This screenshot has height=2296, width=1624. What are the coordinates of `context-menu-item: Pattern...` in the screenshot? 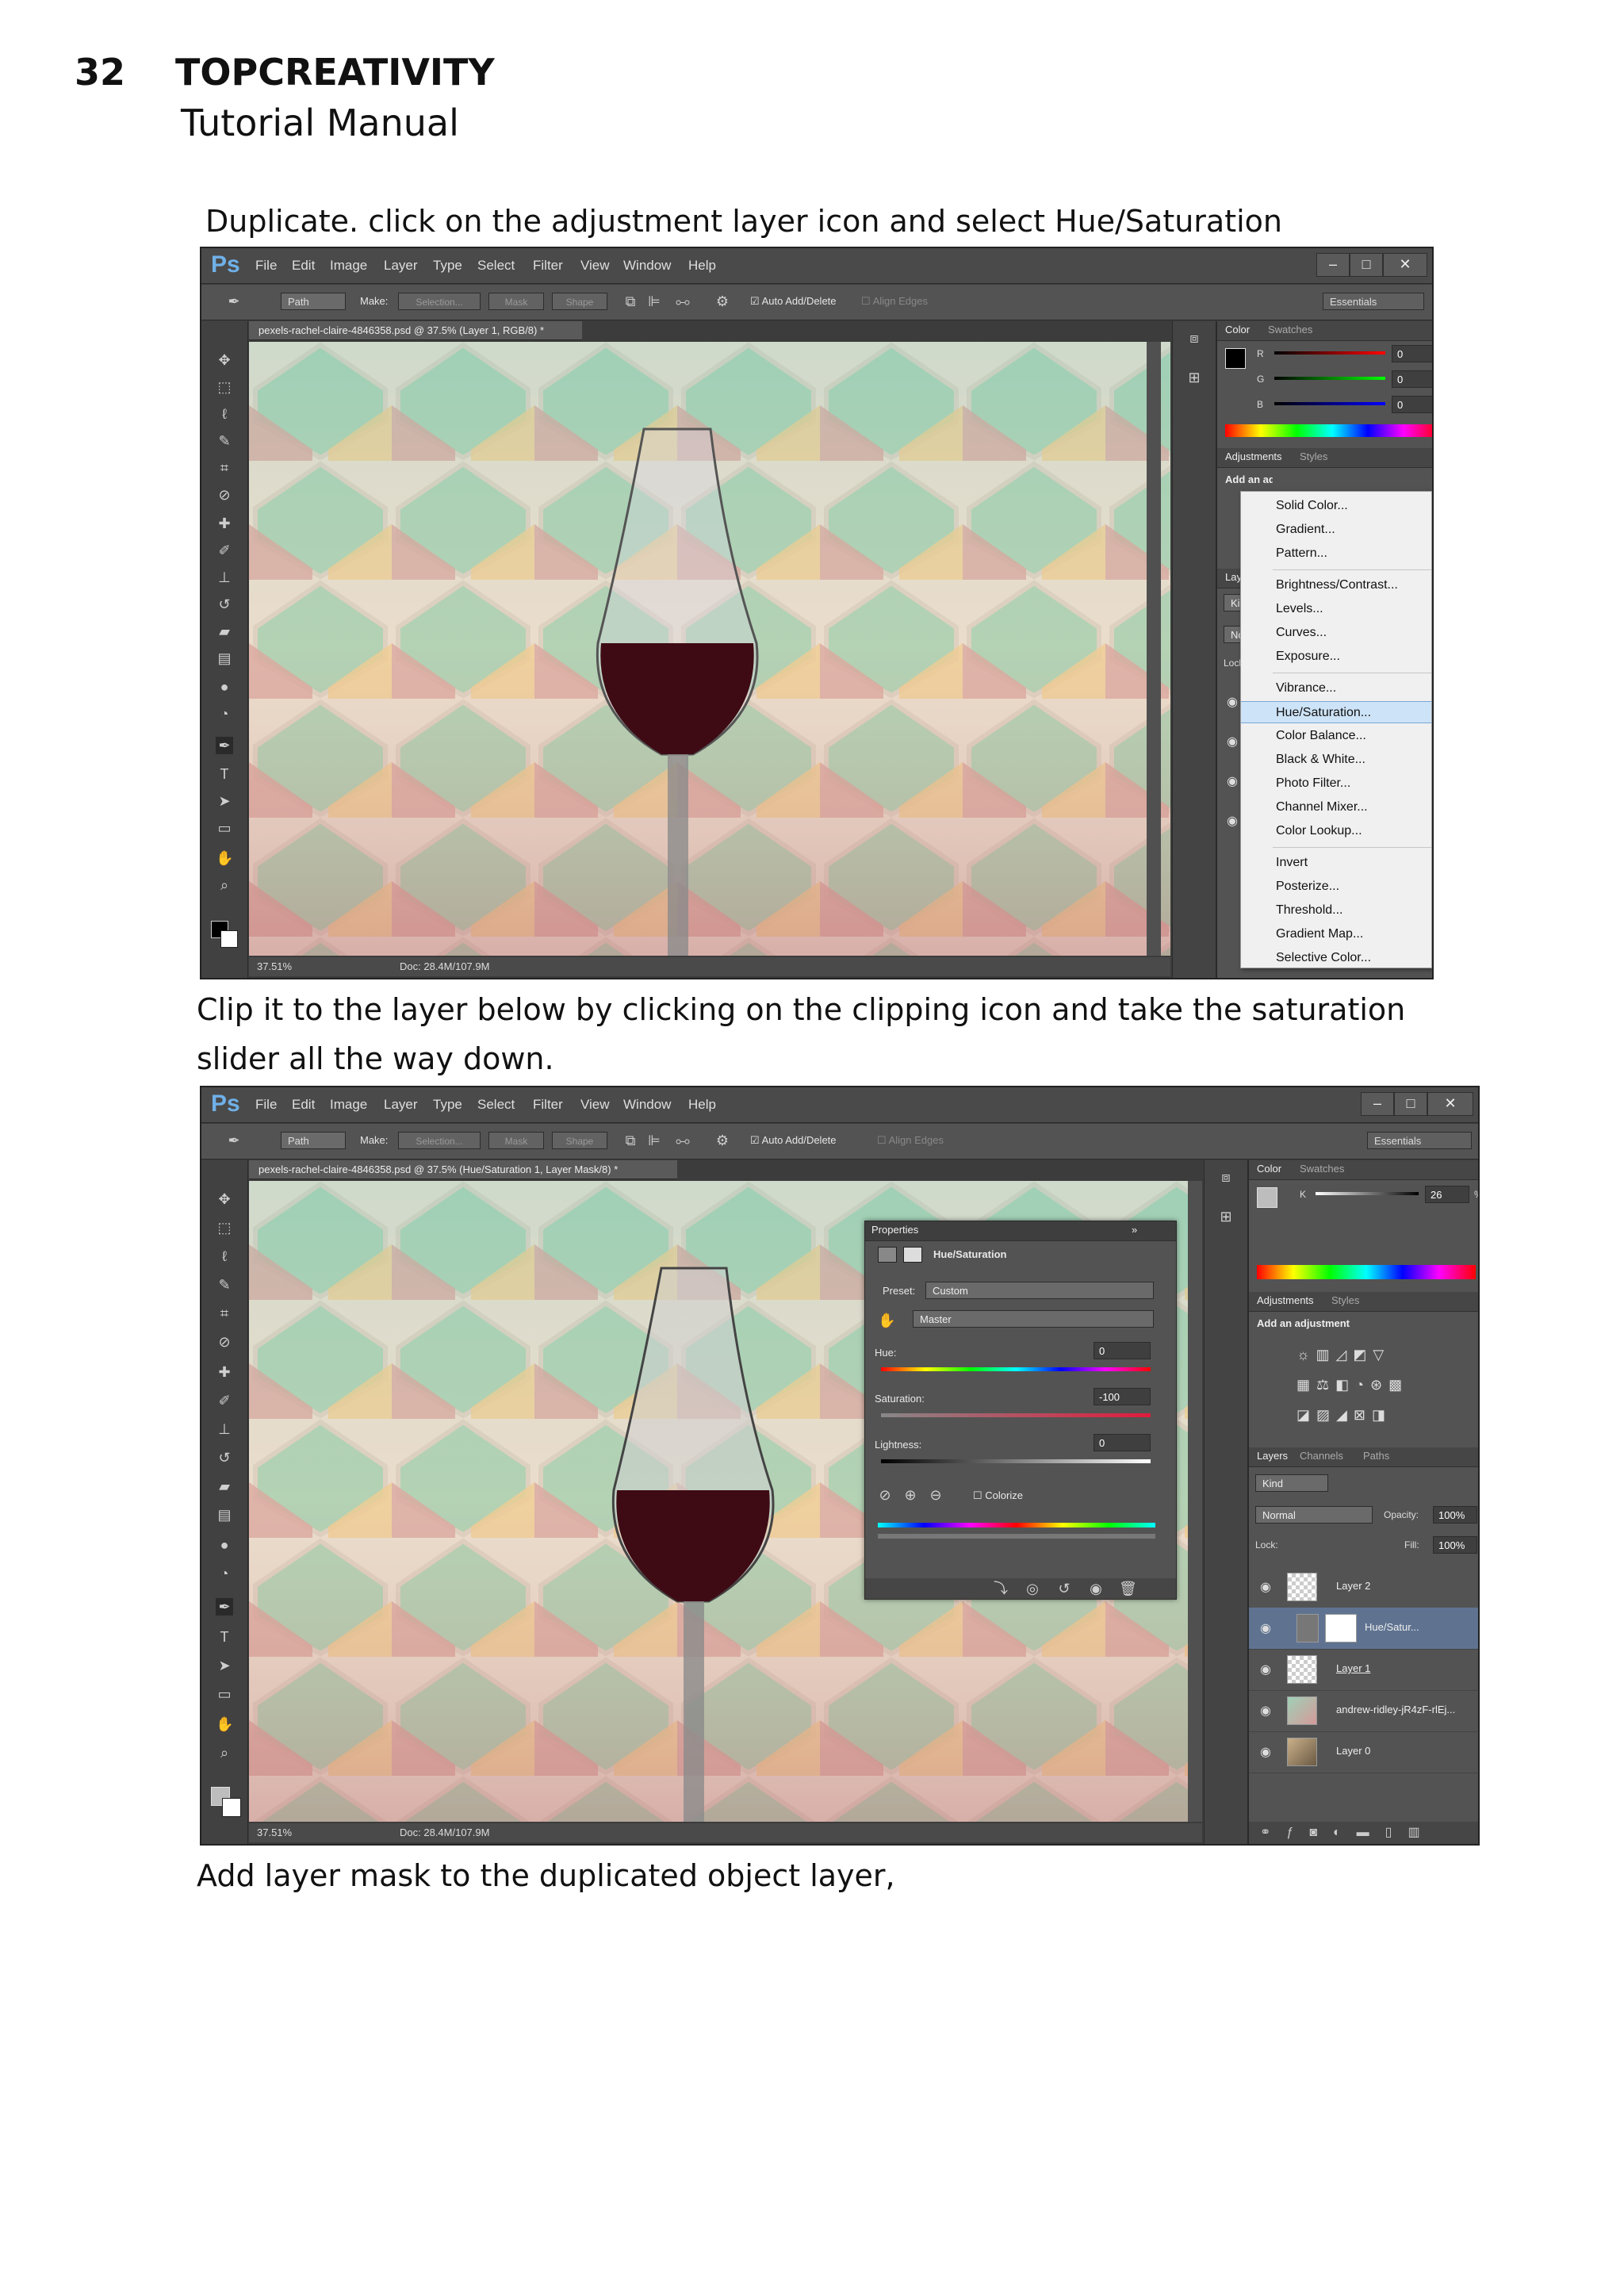 It's located at (1336, 553).